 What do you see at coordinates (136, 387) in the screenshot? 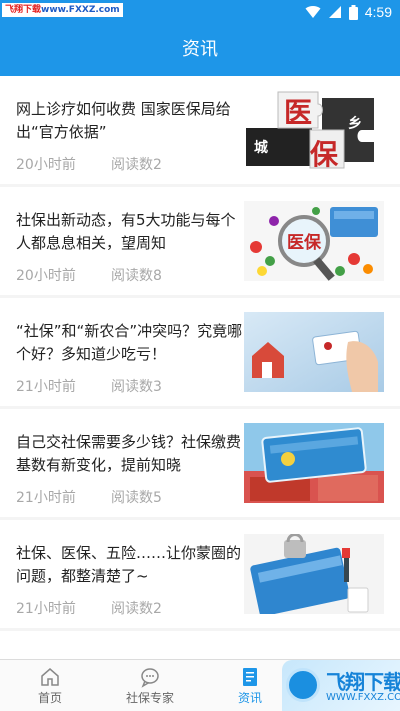
I see `article-read-count: 阅读数3` at bounding box center [136, 387].